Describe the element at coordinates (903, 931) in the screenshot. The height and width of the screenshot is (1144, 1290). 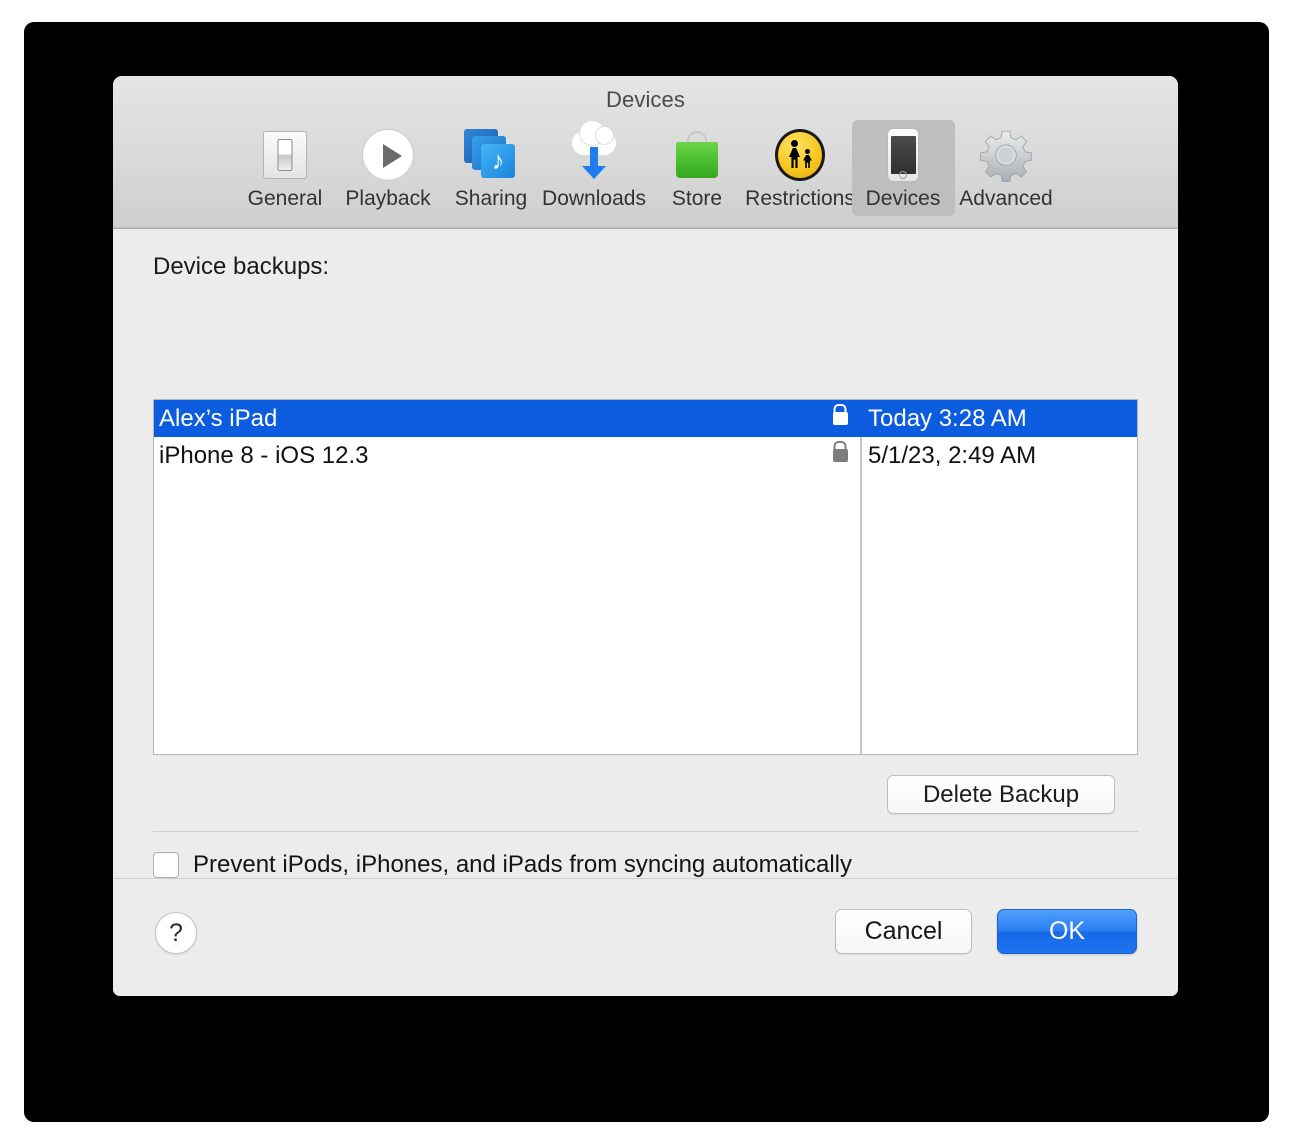
I see `cancel-button: Cancel` at that location.